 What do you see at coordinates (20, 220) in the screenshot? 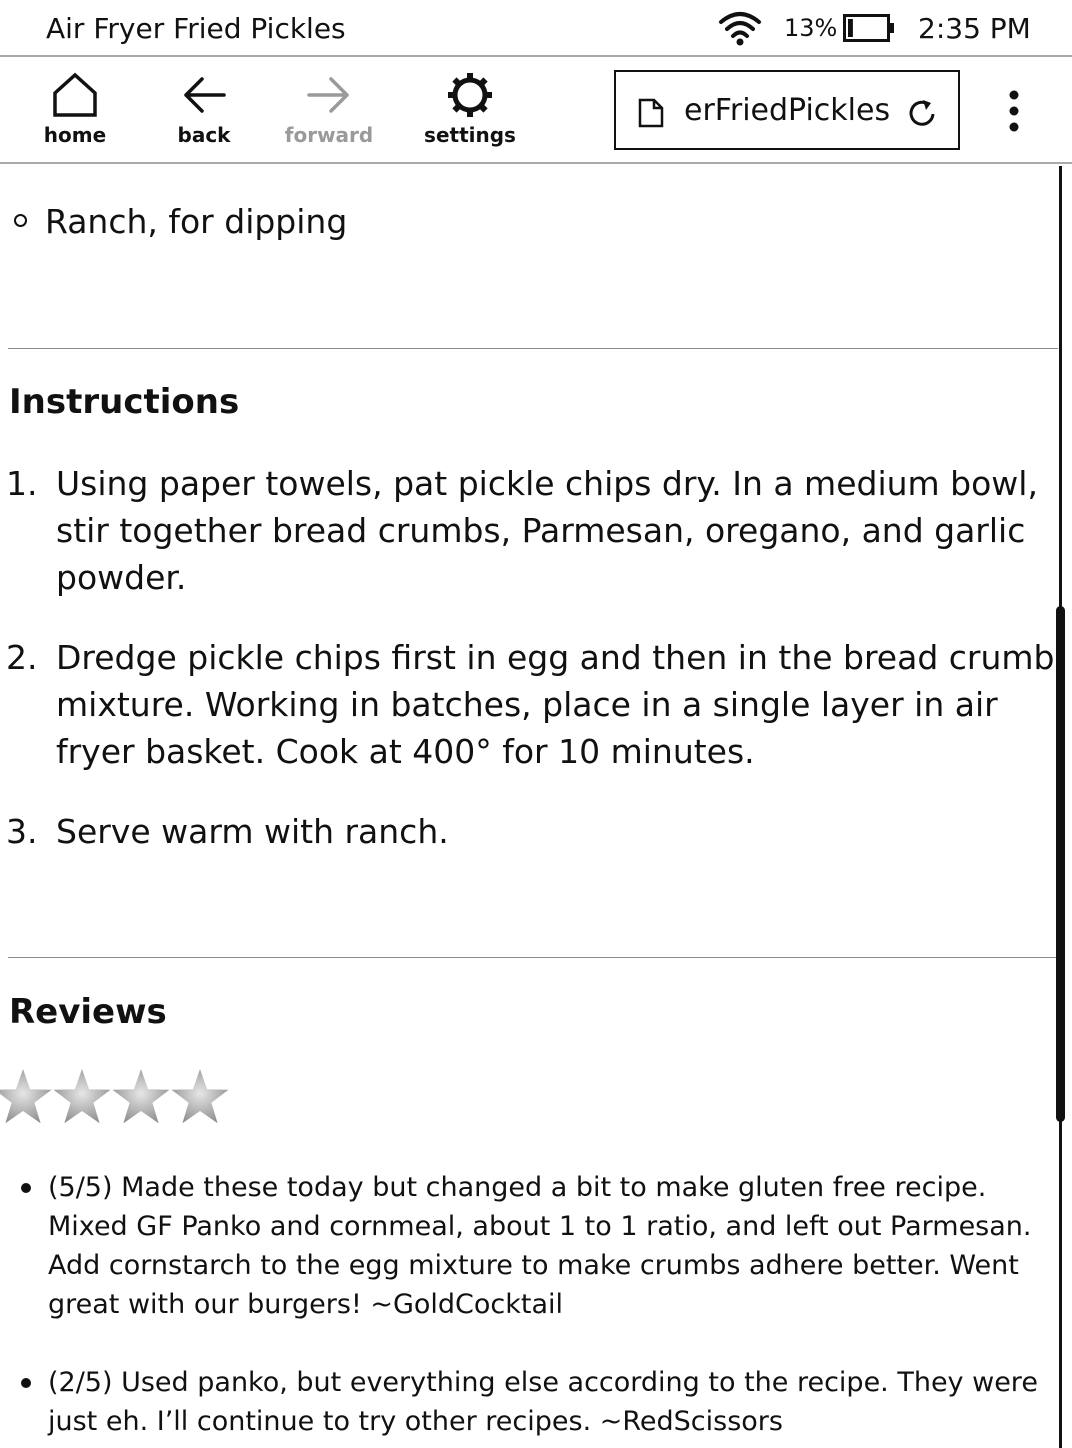
I see `circle-bullet-icon` at bounding box center [20, 220].